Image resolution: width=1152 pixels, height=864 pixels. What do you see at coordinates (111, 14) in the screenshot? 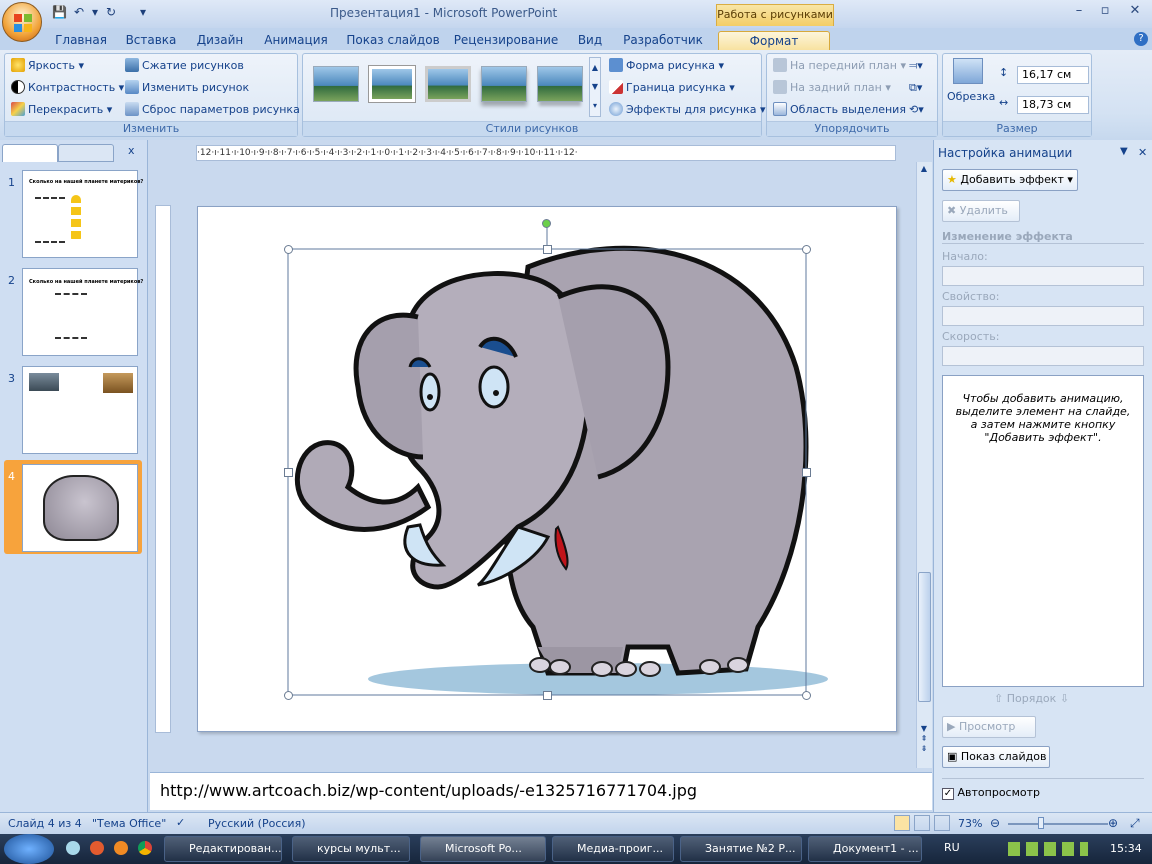
I see `redo-icon: ↻` at bounding box center [111, 14].